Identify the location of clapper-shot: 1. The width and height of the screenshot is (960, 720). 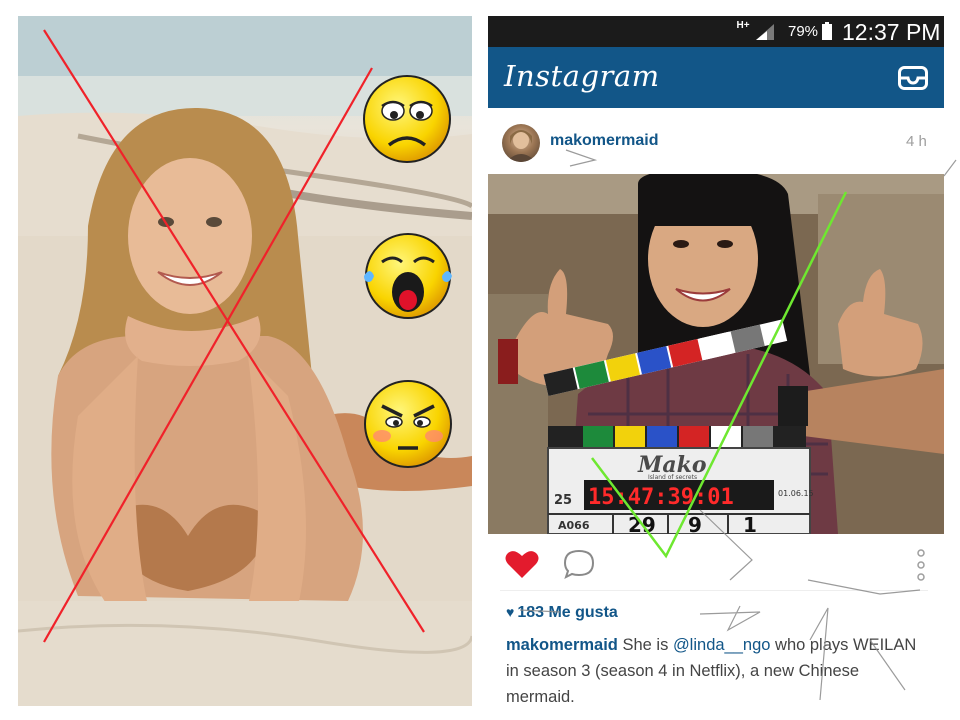
(750, 523).